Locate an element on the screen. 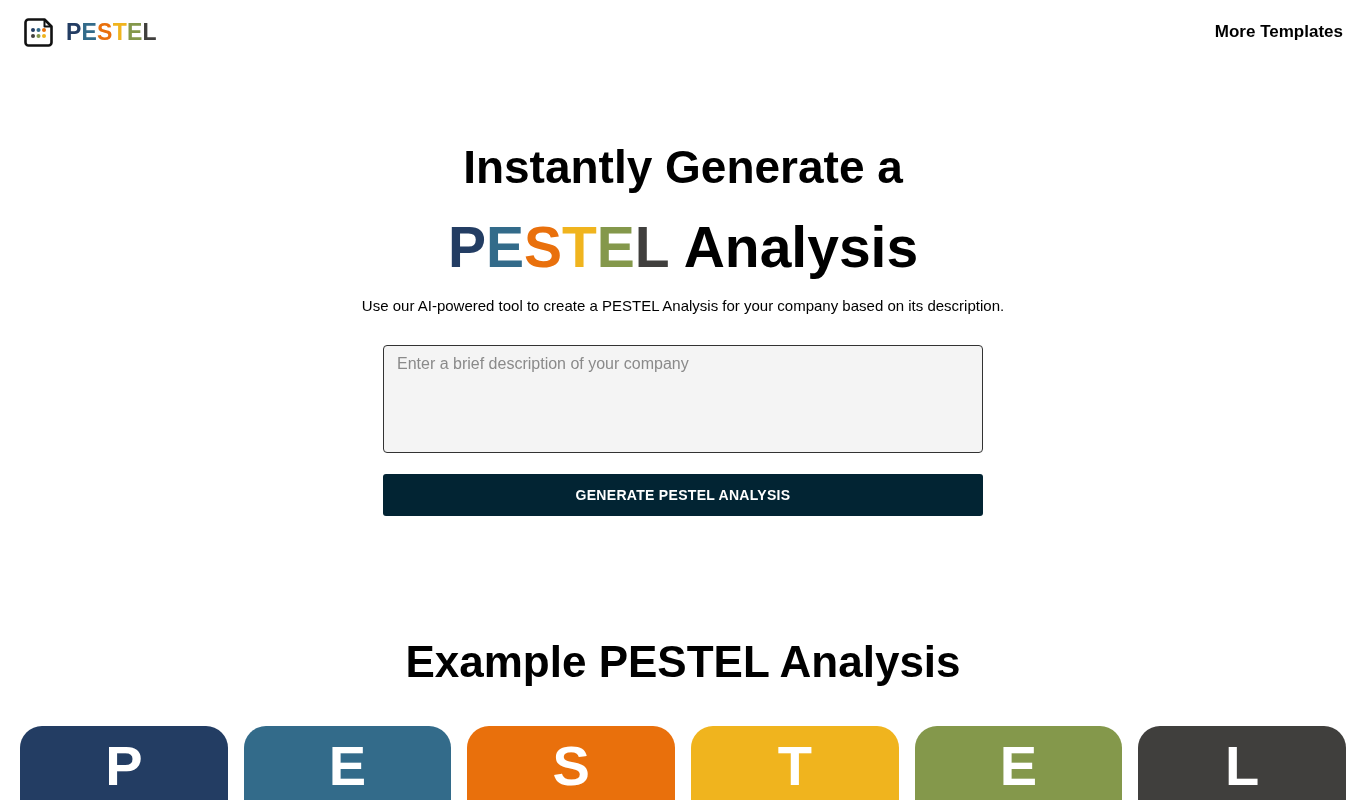 The width and height of the screenshot is (1366, 800). heading-letter: L is located at coordinates (652, 248).